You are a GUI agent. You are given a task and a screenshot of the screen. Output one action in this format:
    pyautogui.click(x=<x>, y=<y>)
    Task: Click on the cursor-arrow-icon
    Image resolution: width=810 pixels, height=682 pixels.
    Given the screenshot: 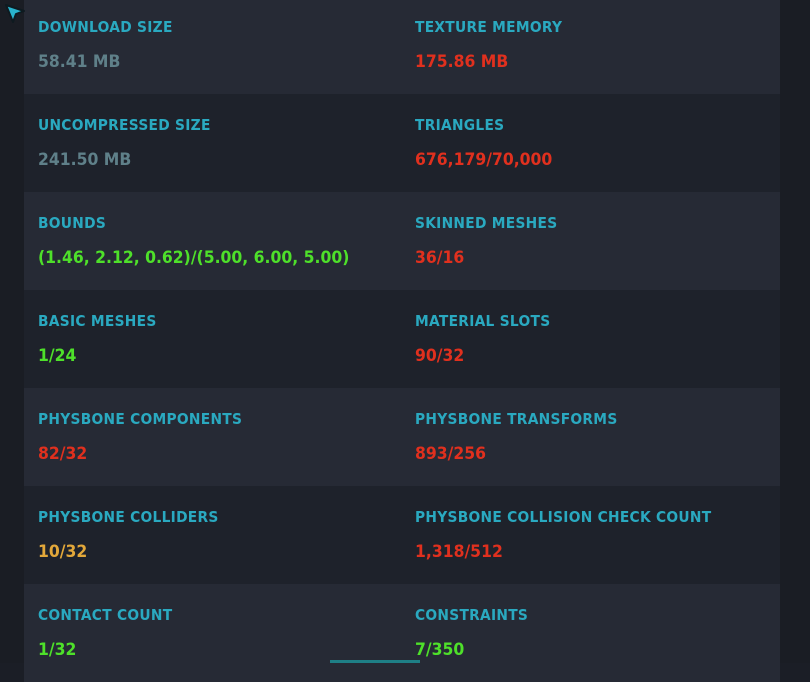 What is the action you would take?
    pyautogui.click(x=15, y=16)
    